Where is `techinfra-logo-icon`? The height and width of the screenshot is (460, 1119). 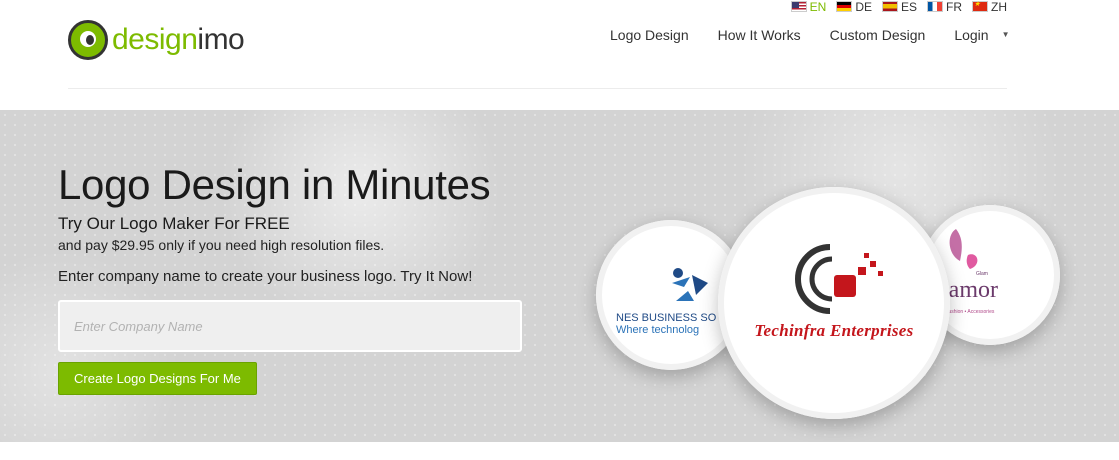 techinfra-logo-icon is located at coordinates (839, 279).